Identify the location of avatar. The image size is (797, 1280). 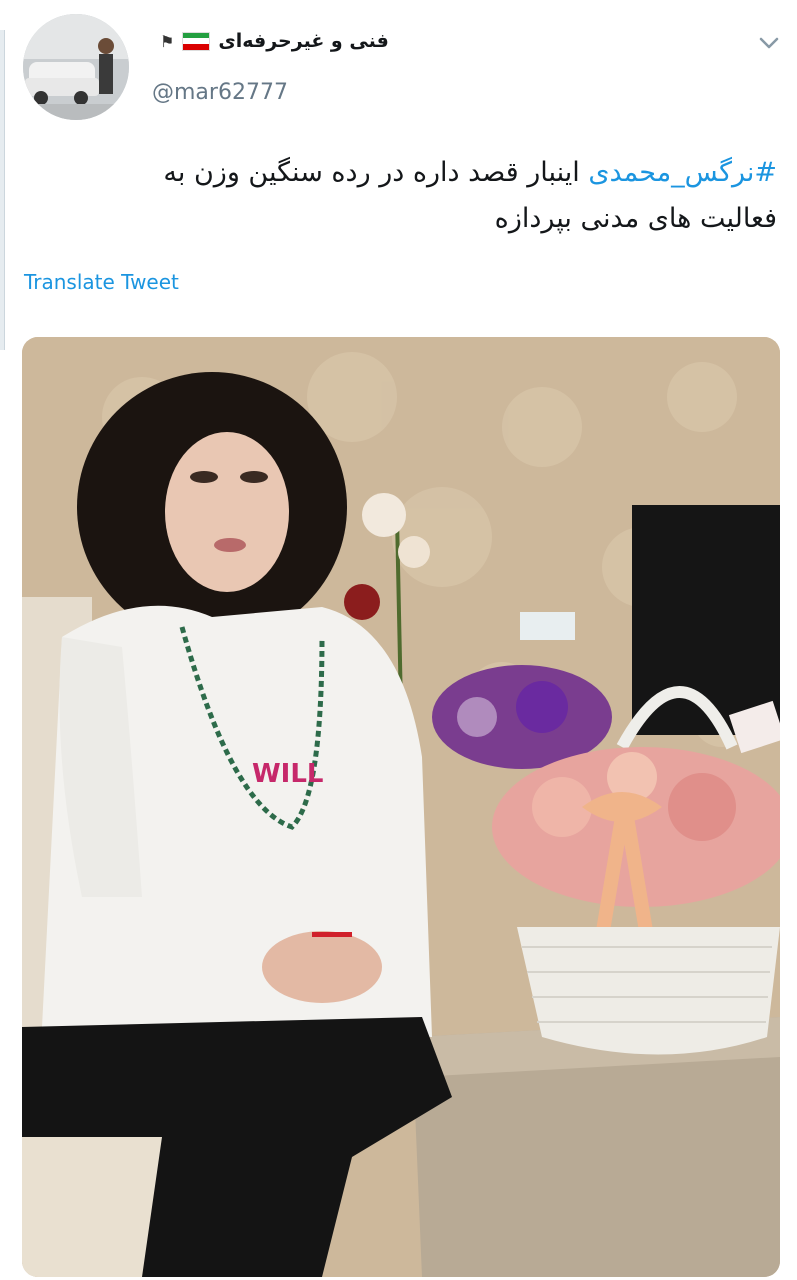
(76, 67).